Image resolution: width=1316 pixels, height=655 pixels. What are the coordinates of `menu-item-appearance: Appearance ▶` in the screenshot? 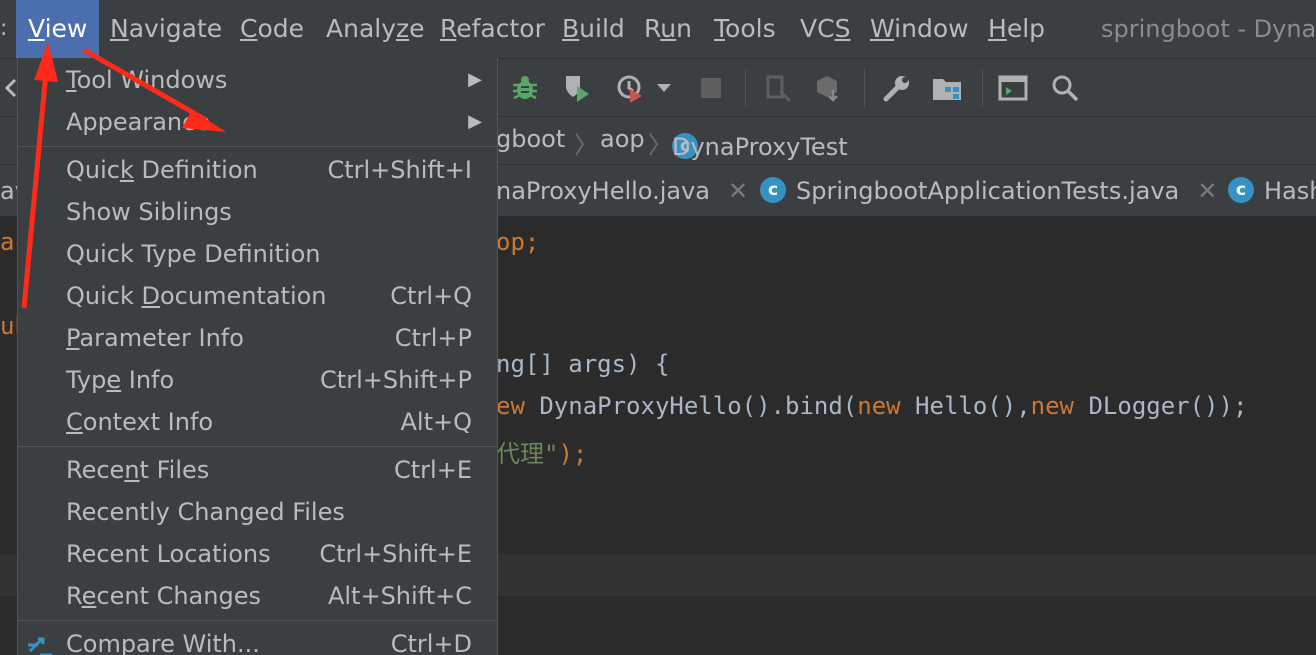 It's located at (257, 122).